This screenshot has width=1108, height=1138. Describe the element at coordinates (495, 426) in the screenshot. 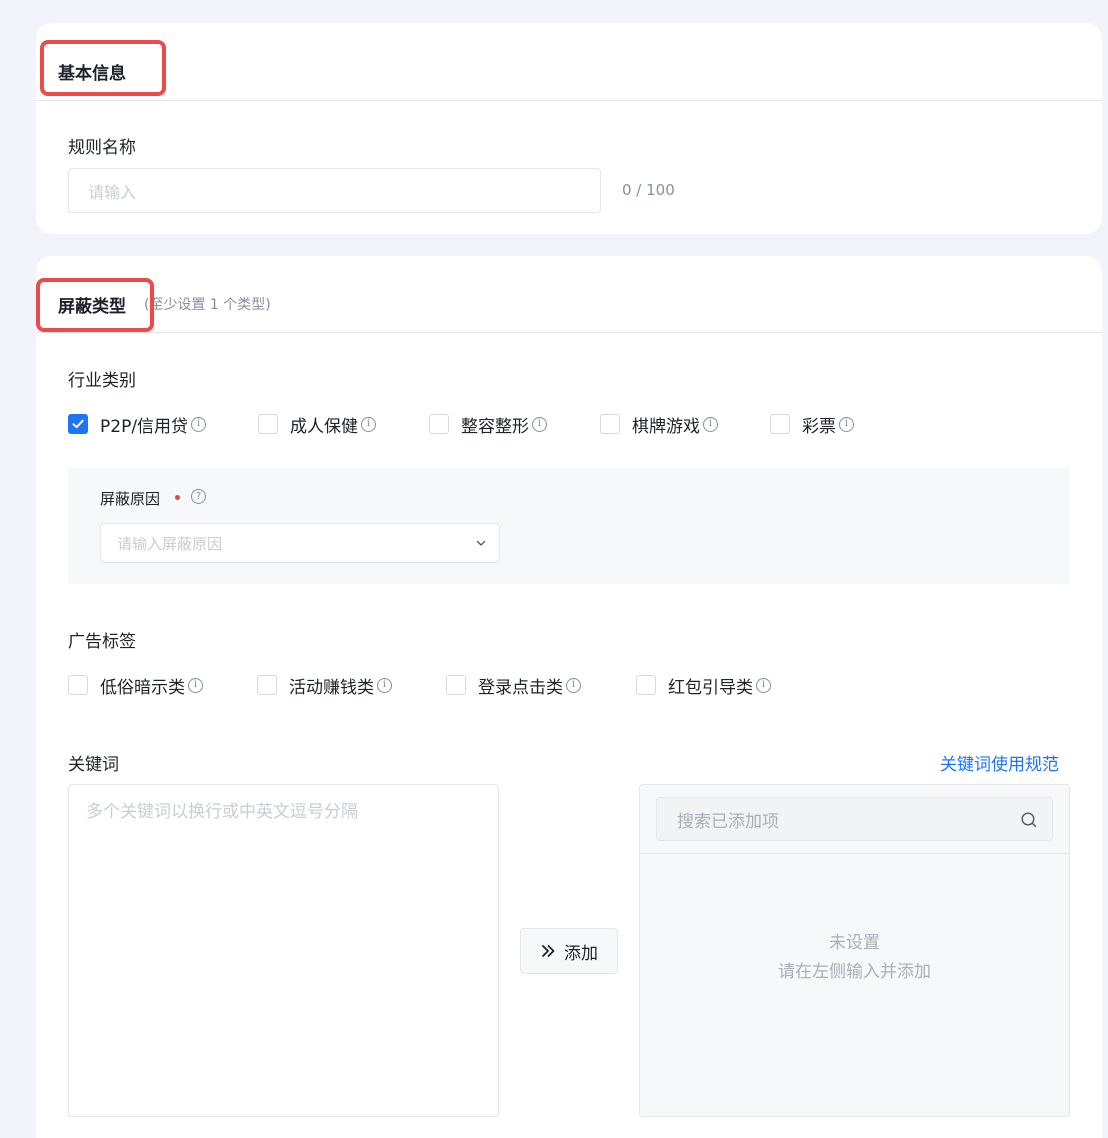

I see `industry-option-label: 整容整形` at that location.